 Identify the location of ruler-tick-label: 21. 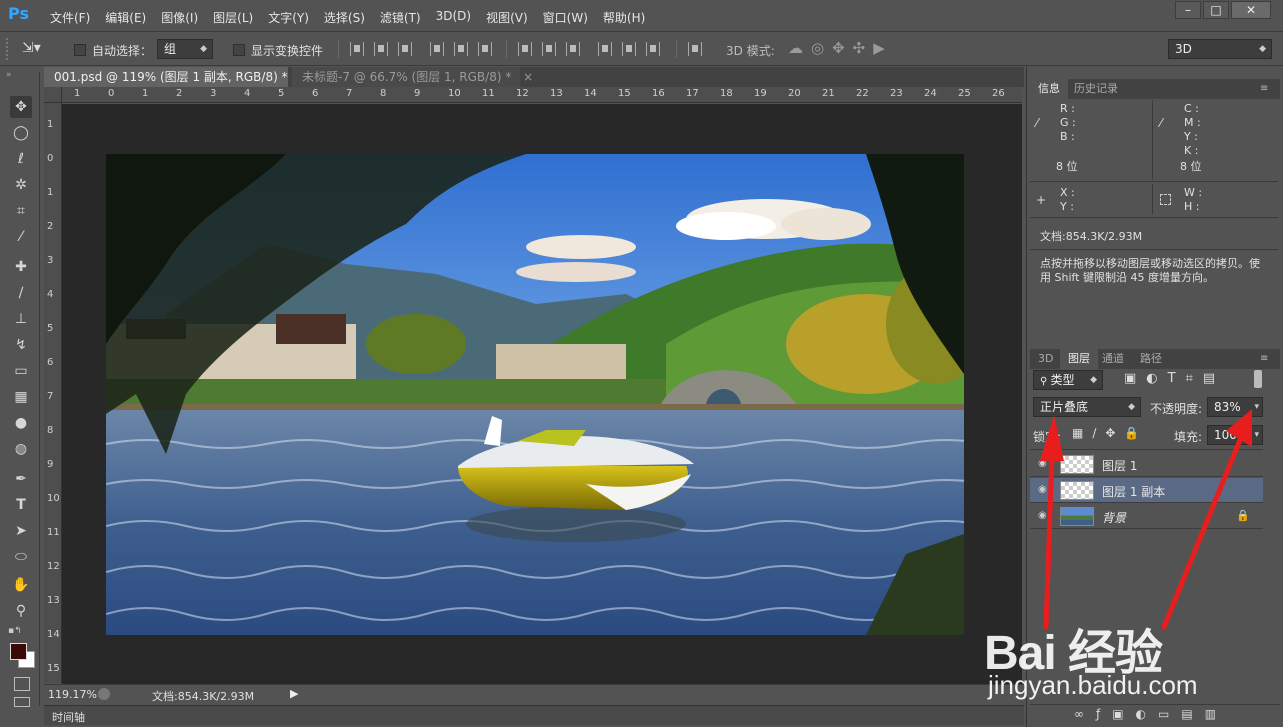
(828, 93).